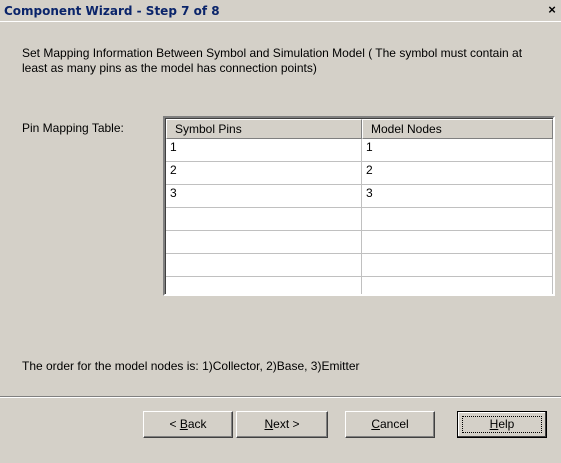  I want to click on title-bar: Component Wizard - Step 7 of 8 ×, so click(280, 11).